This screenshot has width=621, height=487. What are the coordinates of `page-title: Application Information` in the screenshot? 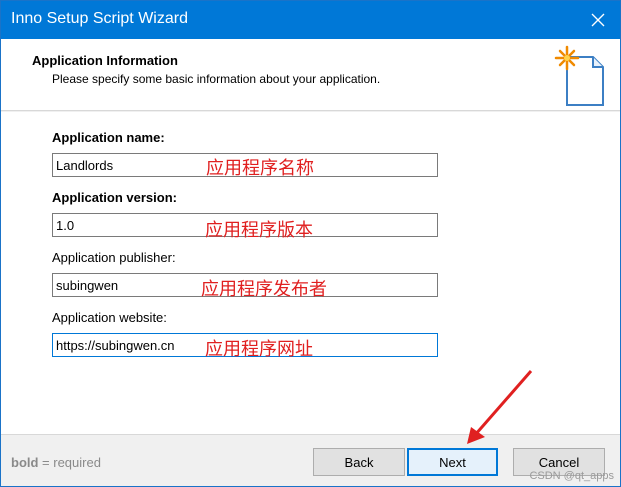 It's located at (105, 60).